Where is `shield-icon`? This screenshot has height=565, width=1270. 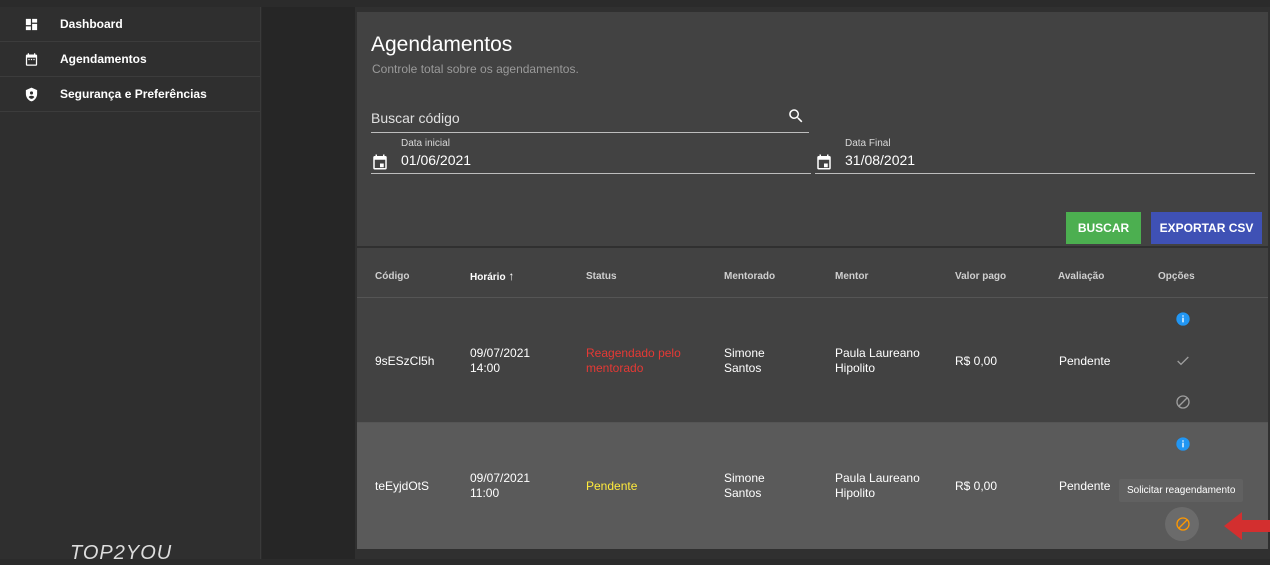 shield-icon is located at coordinates (30, 94).